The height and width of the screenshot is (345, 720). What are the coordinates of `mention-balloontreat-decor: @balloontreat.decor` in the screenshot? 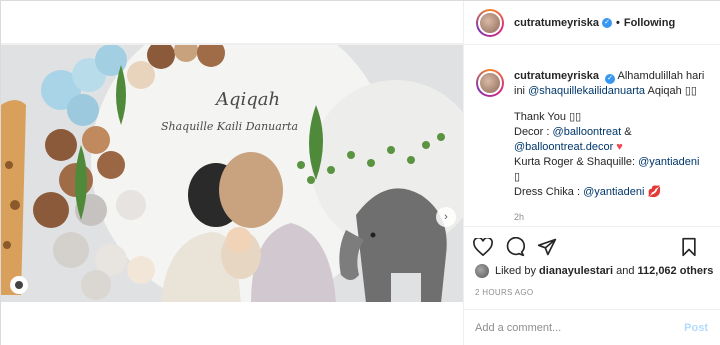 It's located at (563, 147).